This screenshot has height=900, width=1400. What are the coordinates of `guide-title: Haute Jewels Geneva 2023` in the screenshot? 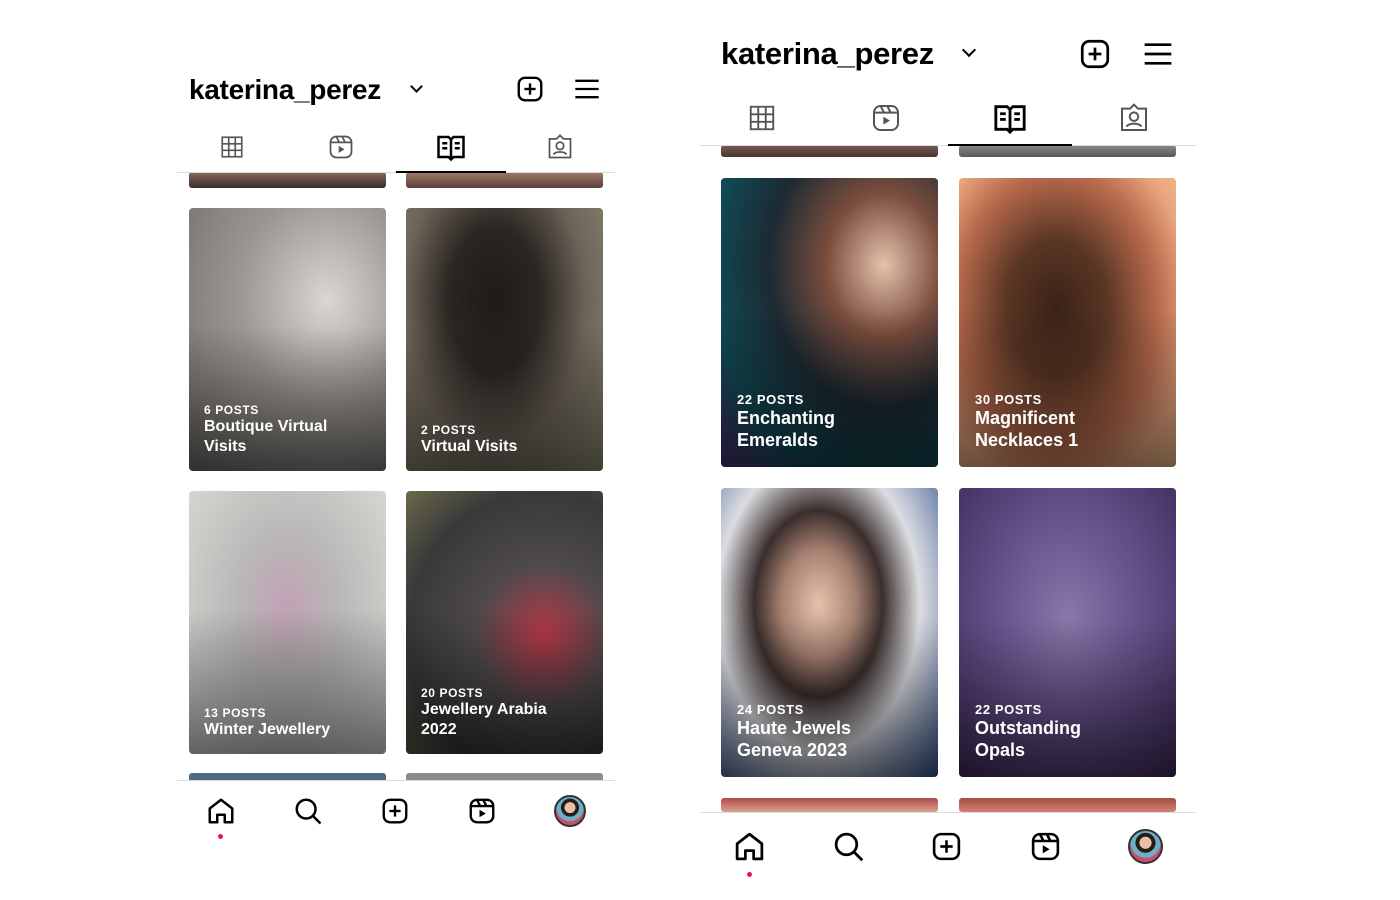 It's located at (794, 739).